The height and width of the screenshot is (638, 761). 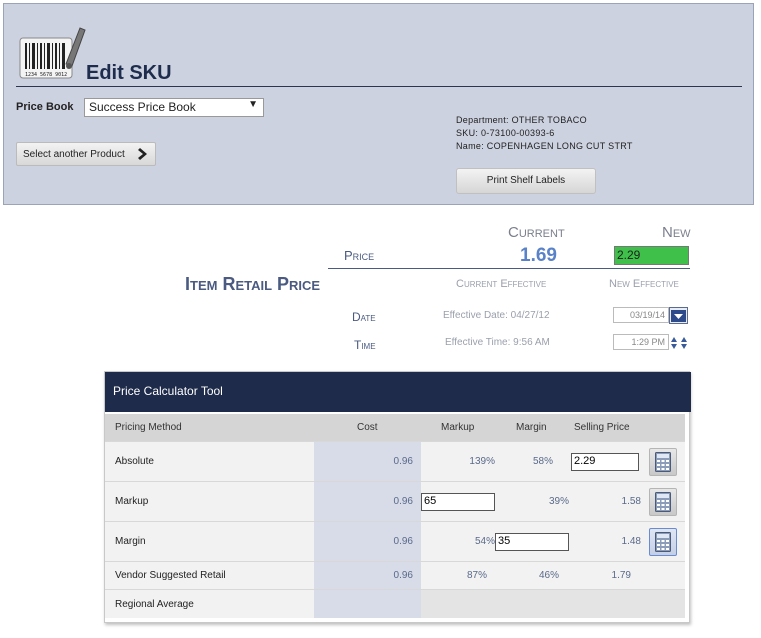 I want to click on markup-value: 54%, so click(x=484, y=541).